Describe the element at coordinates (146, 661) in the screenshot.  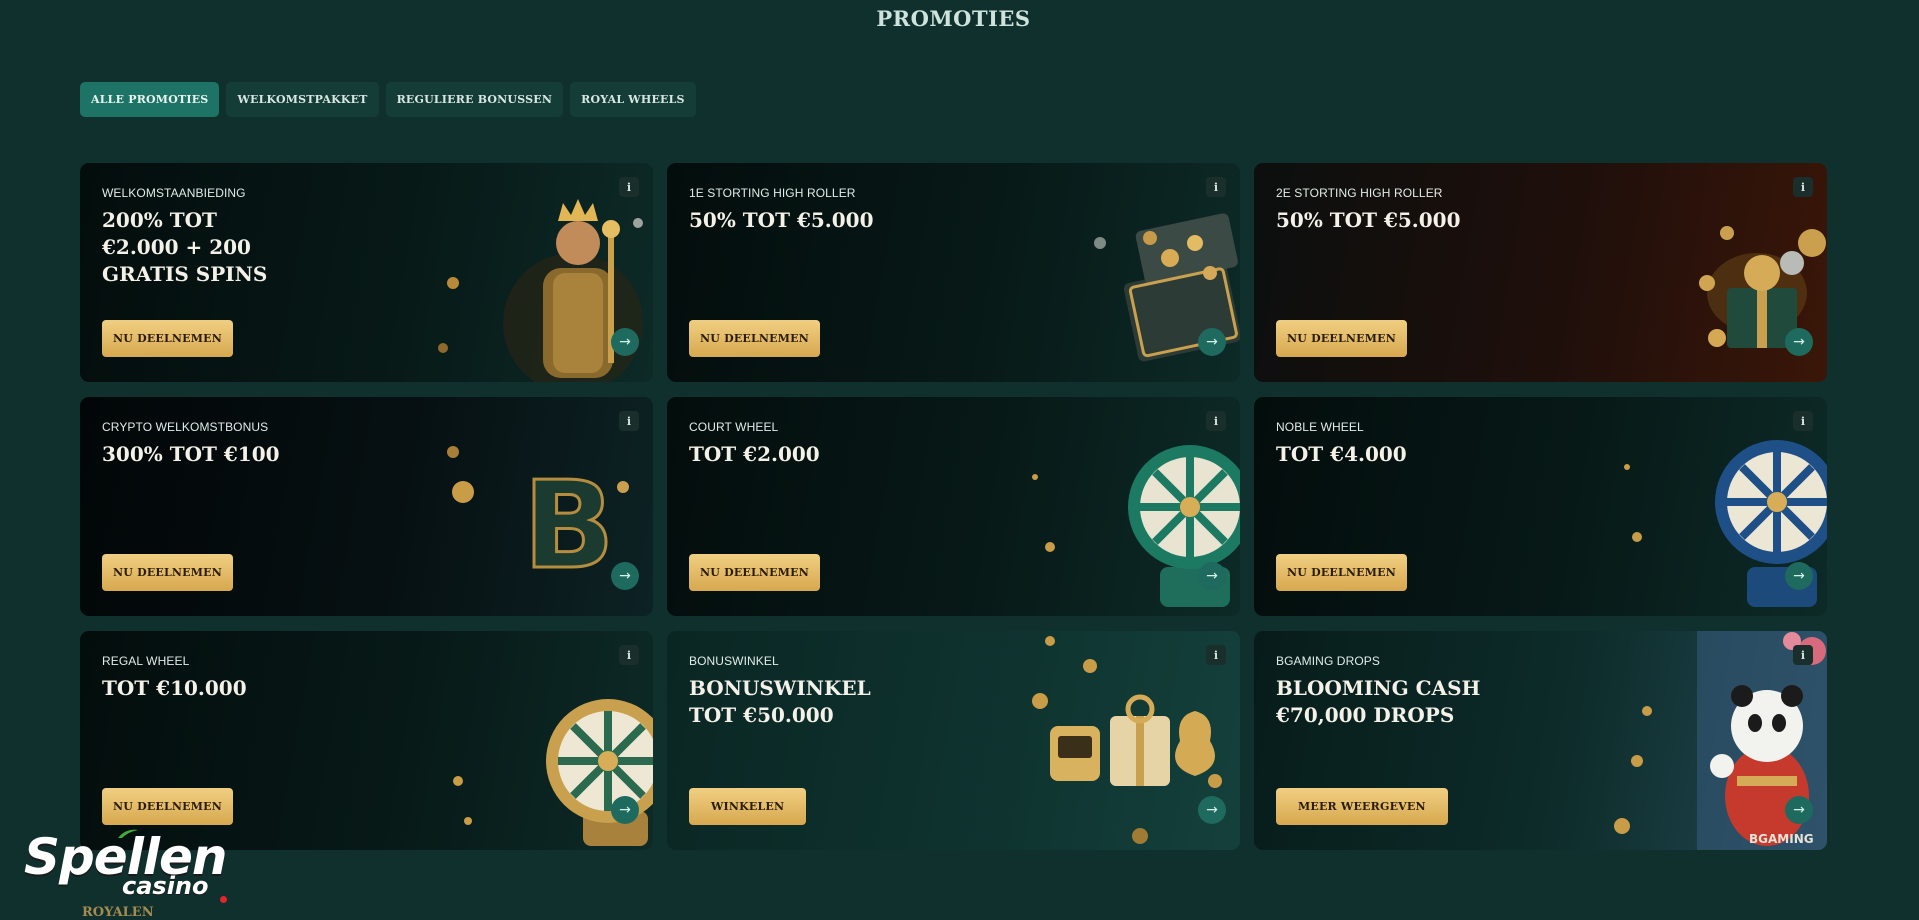
I see `promo-eyebrow: REGAL WHEEL` at that location.